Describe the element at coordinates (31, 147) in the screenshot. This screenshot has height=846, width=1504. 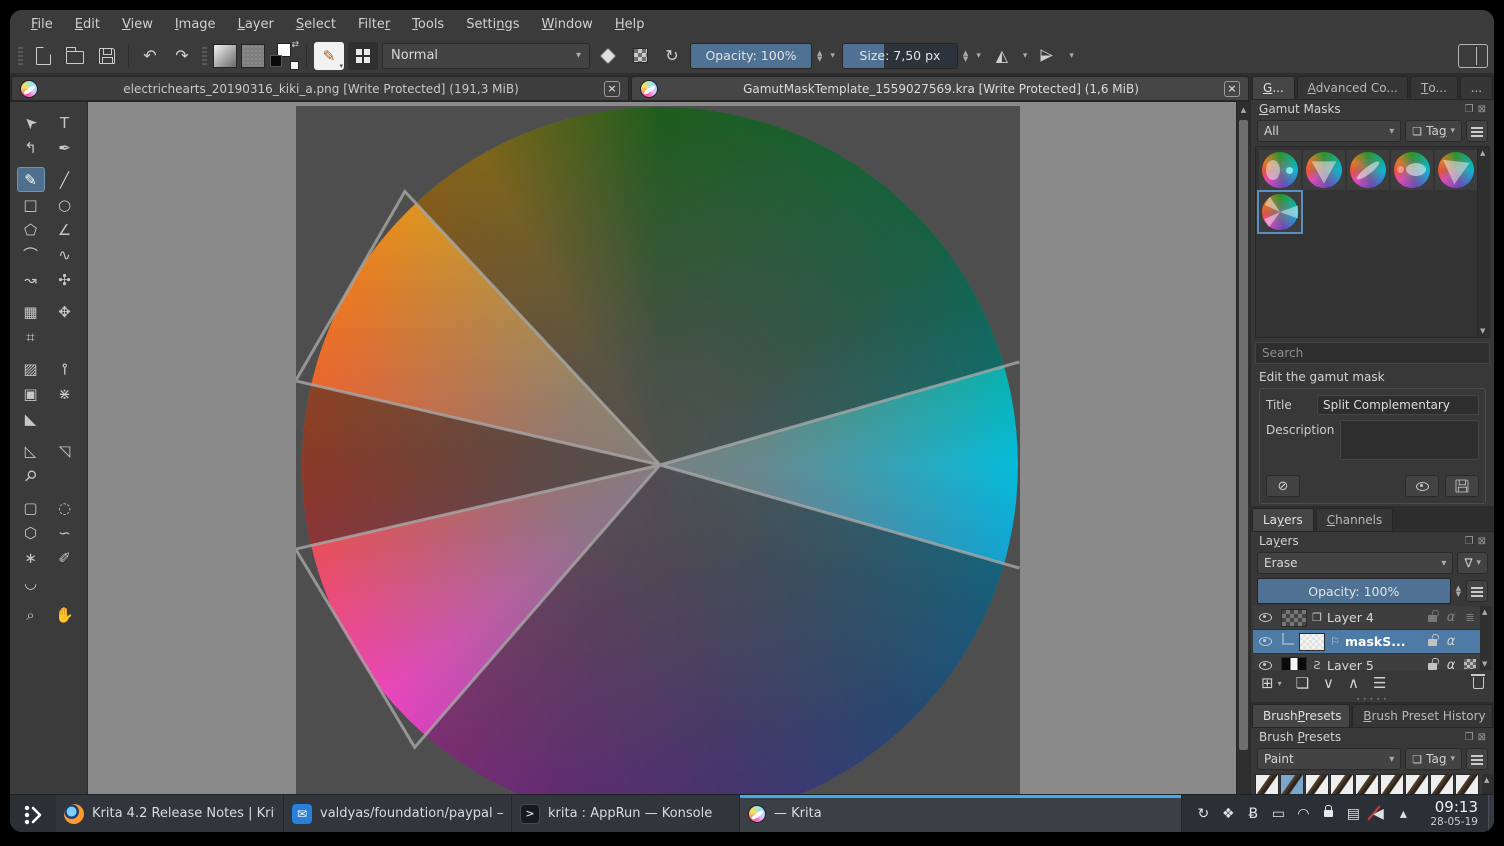
I see `tool-edit-shapes: ↰` at that location.